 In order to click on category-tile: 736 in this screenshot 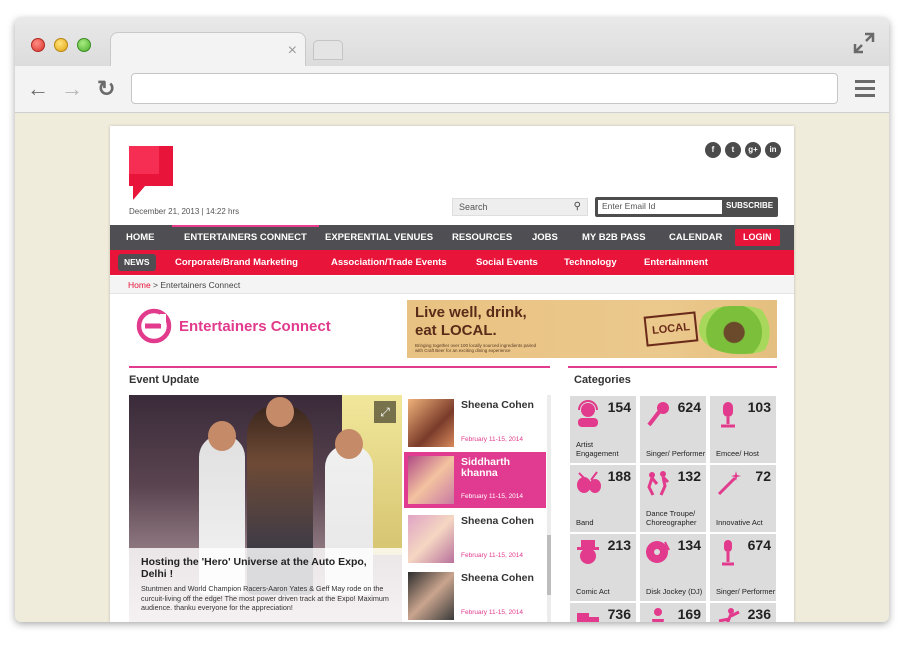, I will do `click(603, 612)`.